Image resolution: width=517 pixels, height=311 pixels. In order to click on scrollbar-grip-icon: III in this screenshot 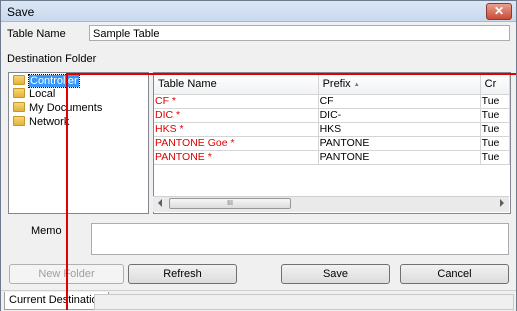, I will do `click(230, 203)`.